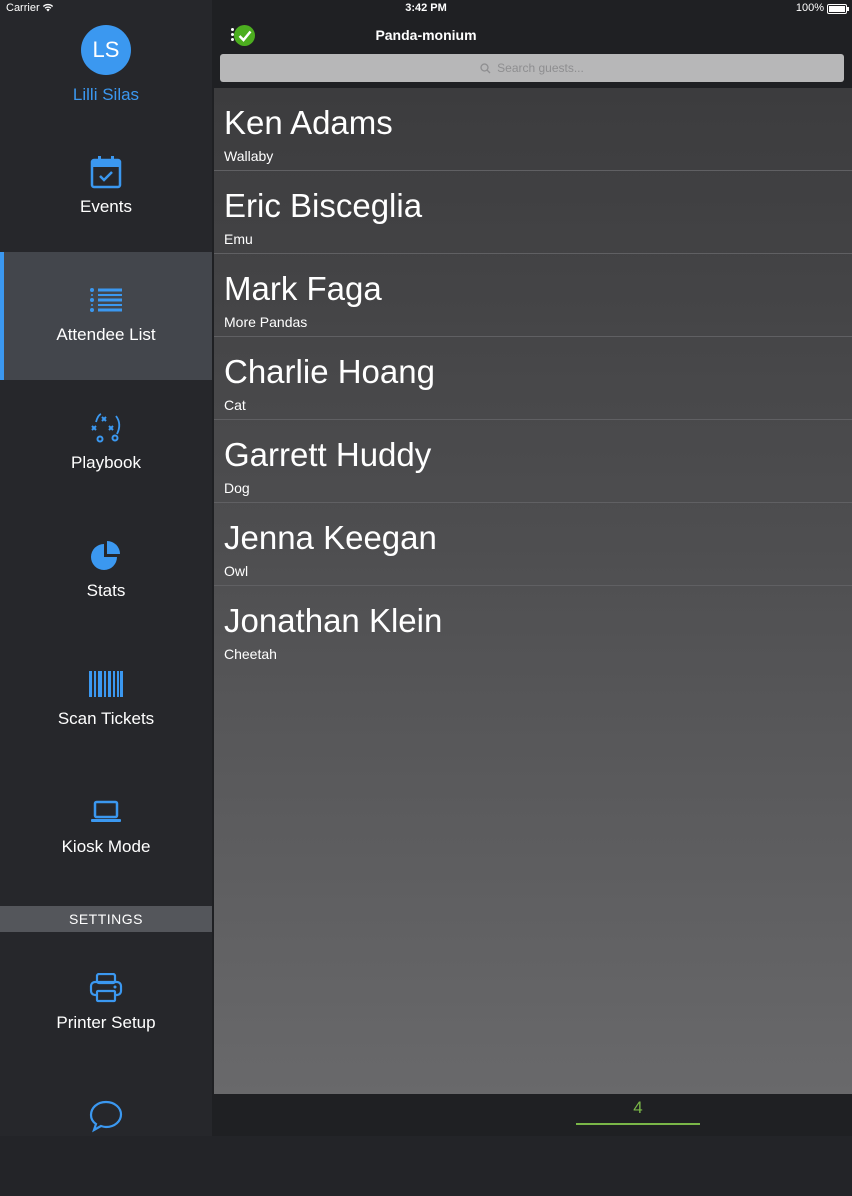 The width and height of the screenshot is (852, 1196). I want to click on sidebar-item-label: Playbook, so click(106, 462).